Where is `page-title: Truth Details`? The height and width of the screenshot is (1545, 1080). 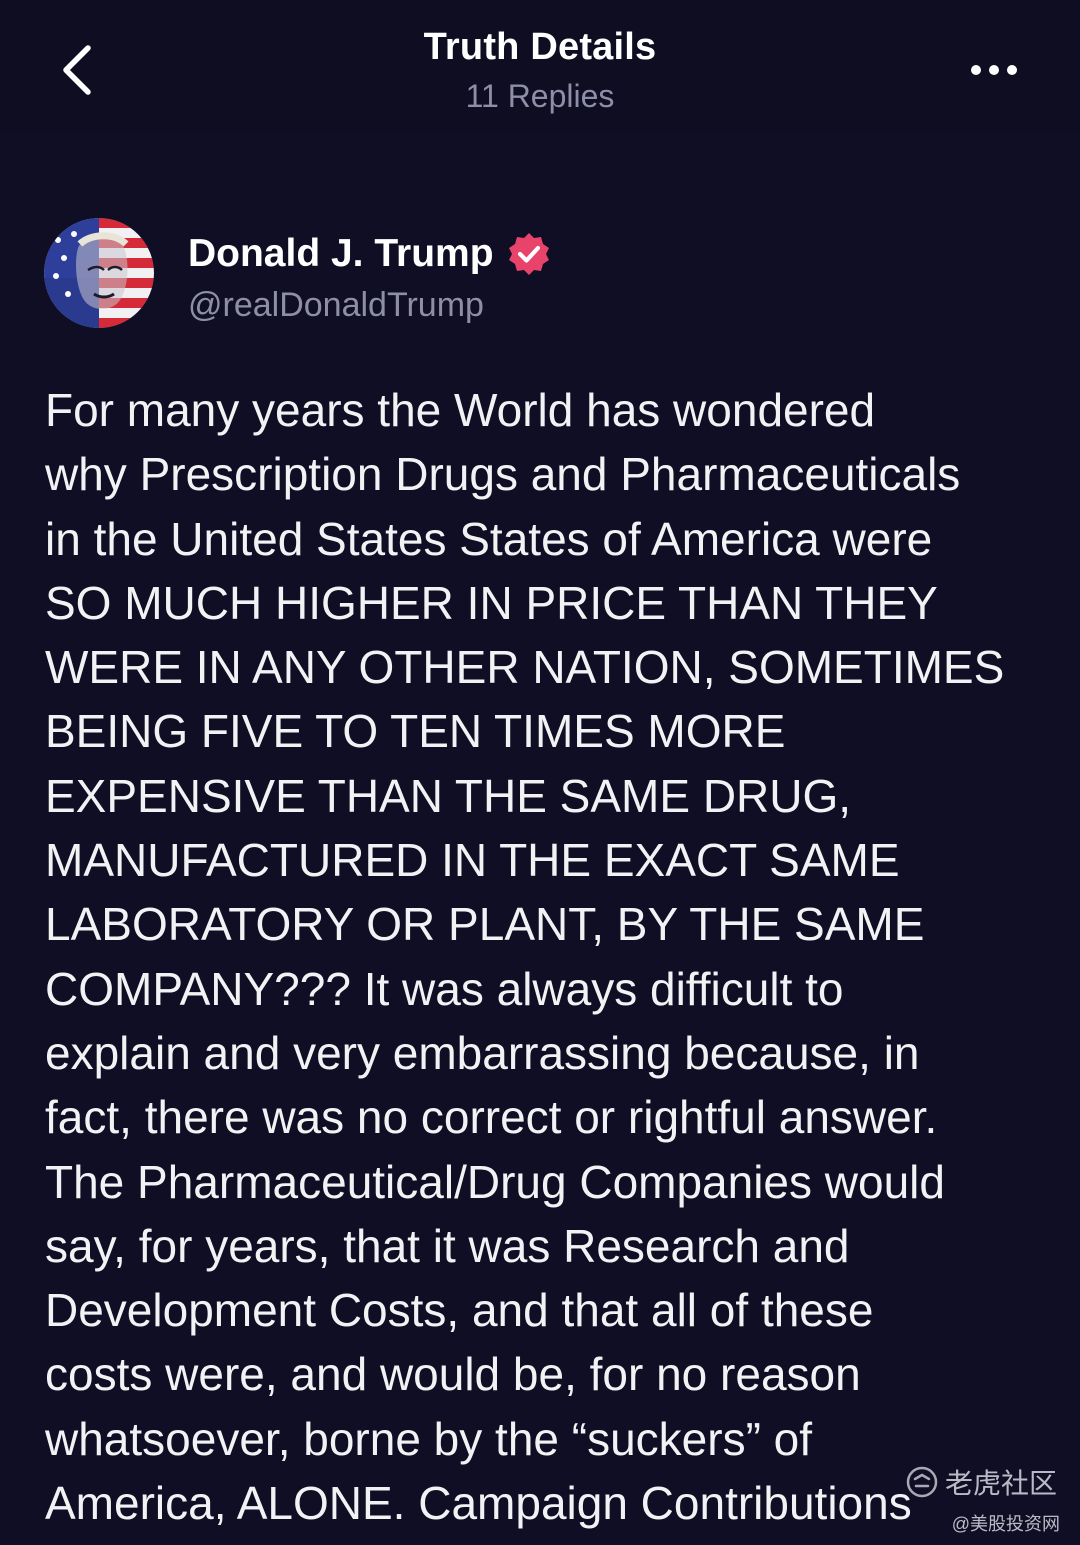
page-title: Truth Details is located at coordinates (540, 47).